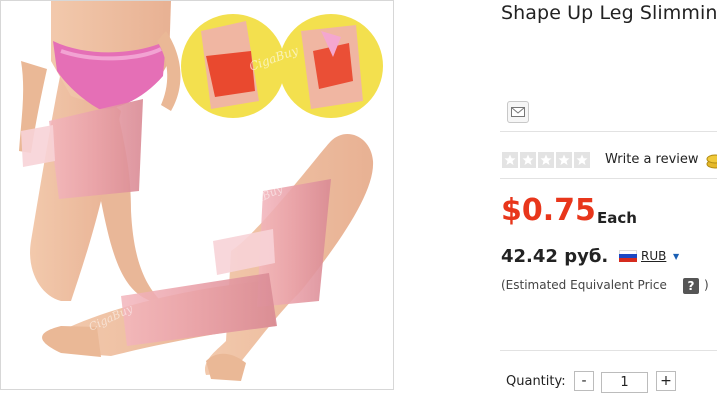 This screenshot has width=717, height=400. Describe the element at coordinates (555, 256) in the screenshot. I see `converted-price: 42.42 руб.` at that location.